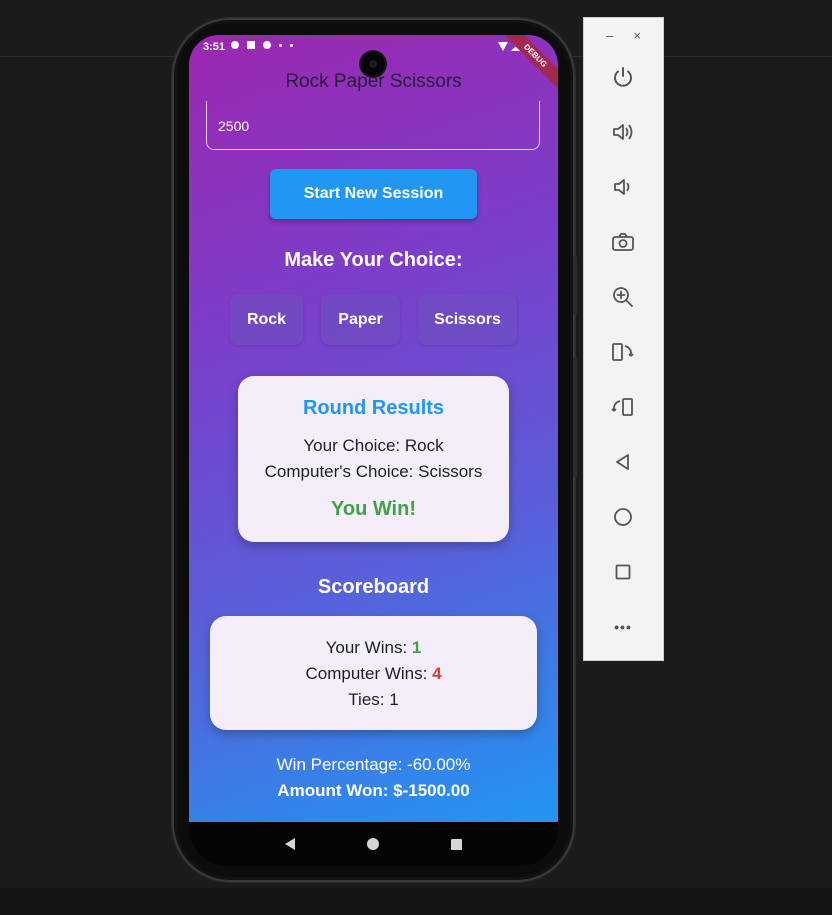 The width and height of the screenshot is (832, 915). I want to click on settings-status-icon, so click(235, 45).